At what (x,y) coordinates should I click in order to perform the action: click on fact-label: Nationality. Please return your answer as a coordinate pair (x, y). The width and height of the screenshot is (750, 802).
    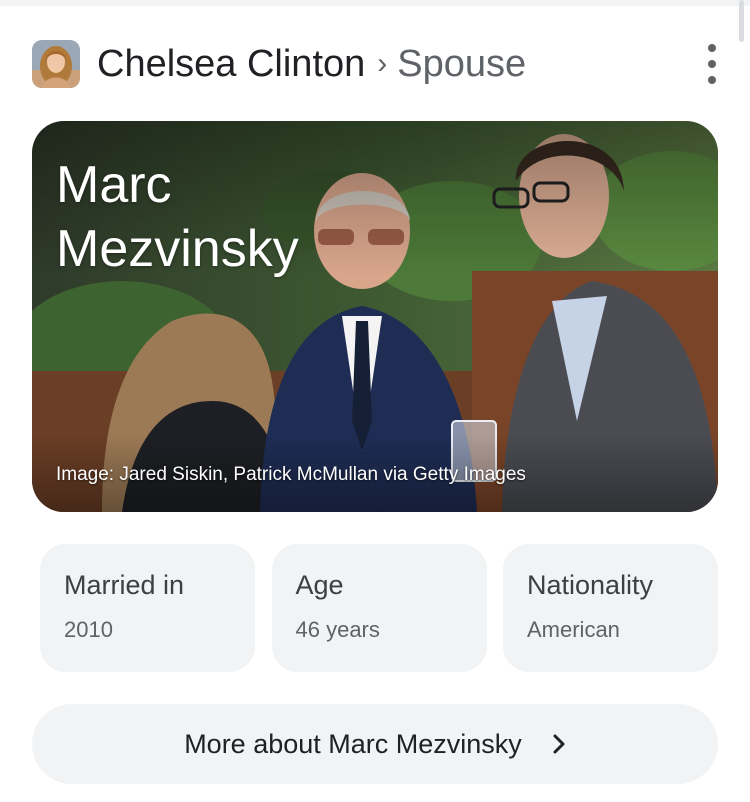
    Looking at the image, I should click on (590, 585).